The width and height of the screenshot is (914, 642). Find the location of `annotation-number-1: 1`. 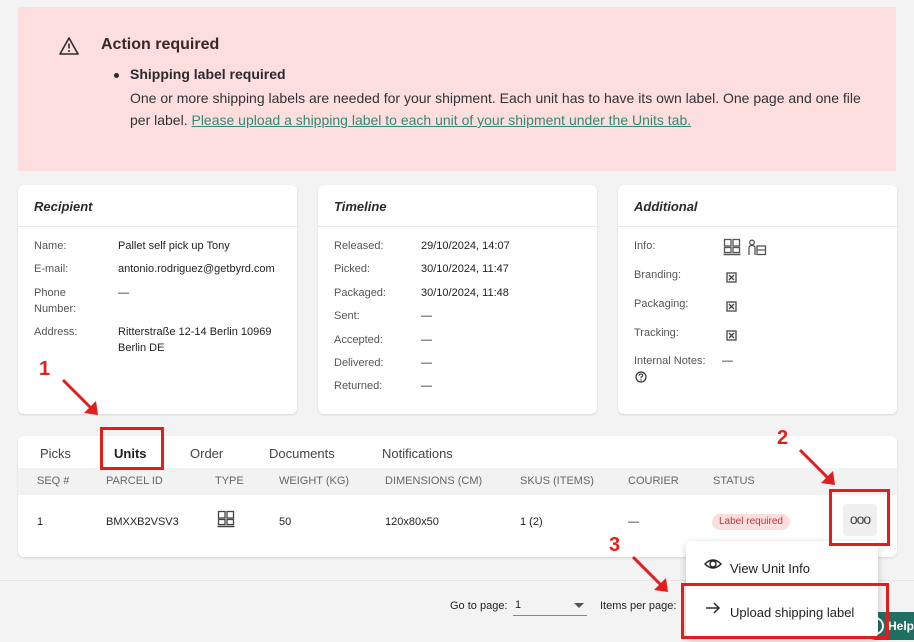

annotation-number-1: 1 is located at coordinates (45, 369).